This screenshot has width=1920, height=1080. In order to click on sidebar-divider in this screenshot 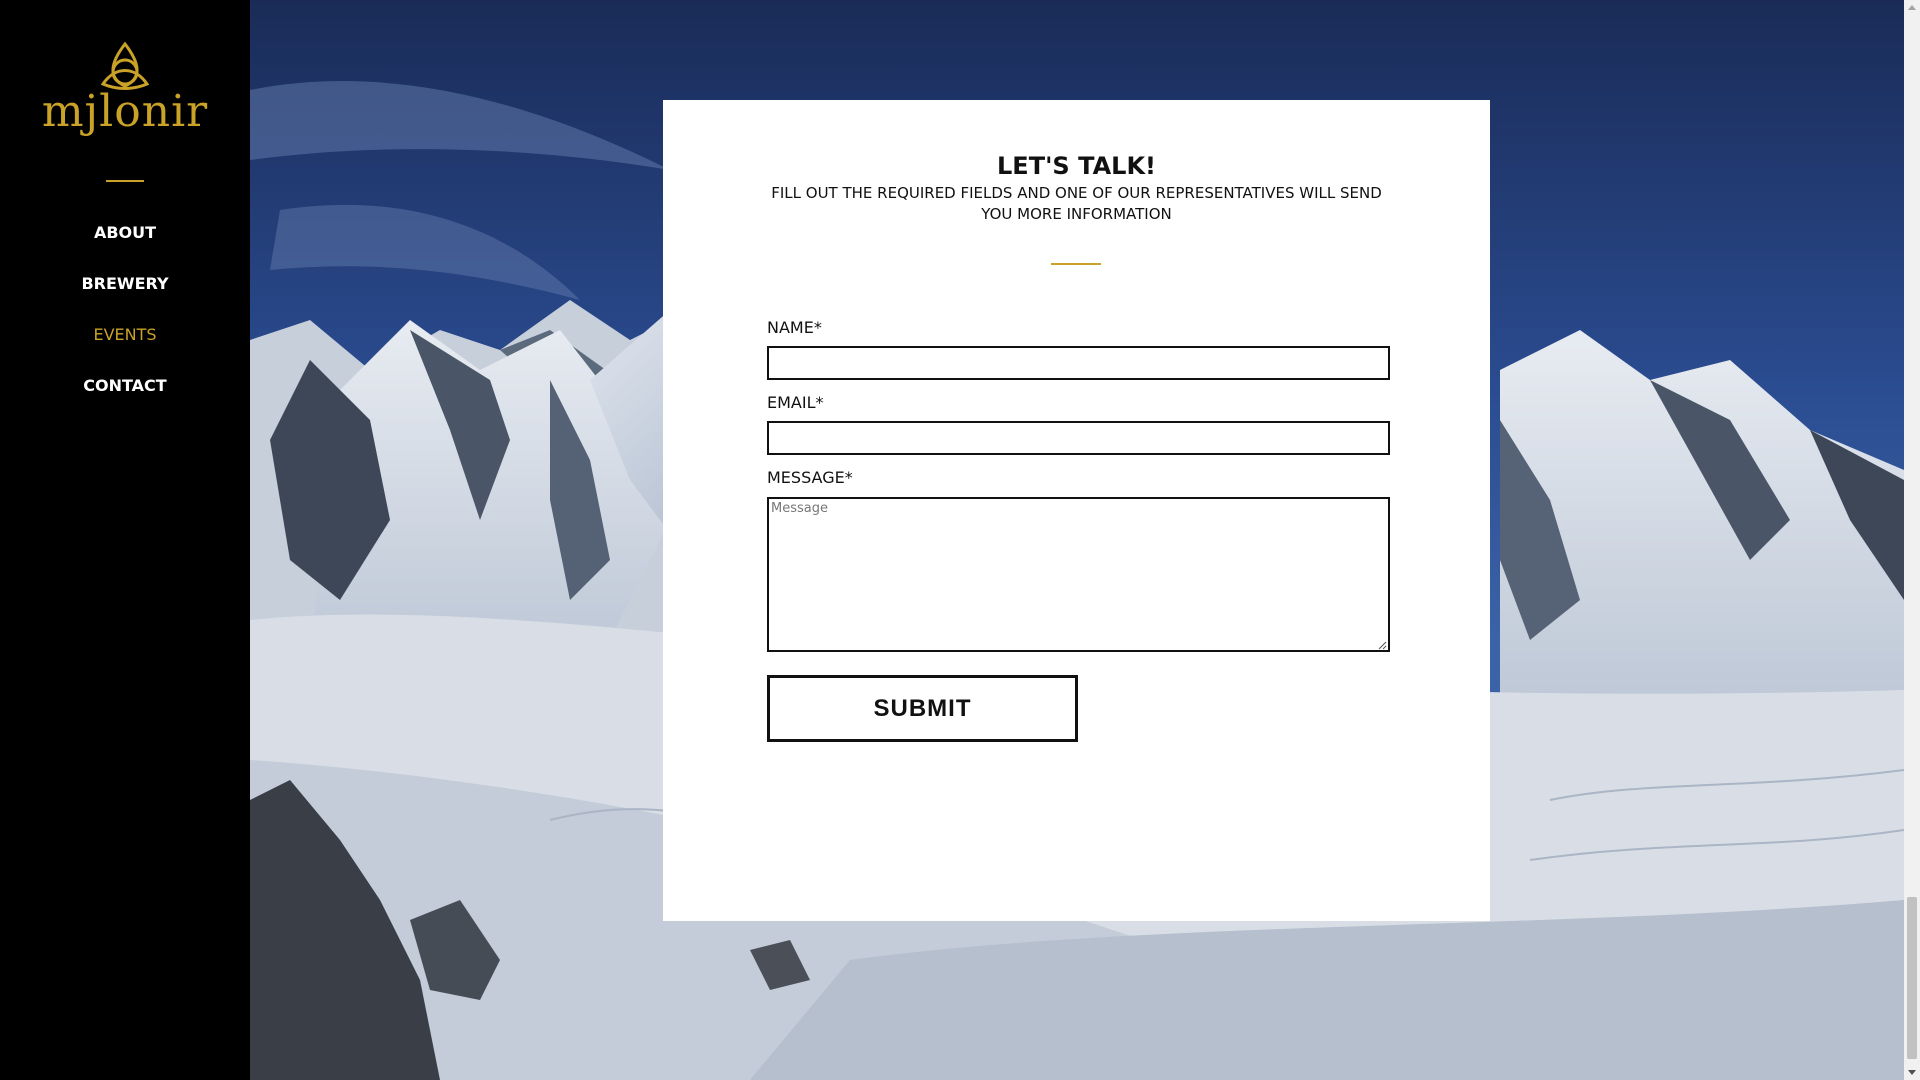, I will do `click(125, 181)`.